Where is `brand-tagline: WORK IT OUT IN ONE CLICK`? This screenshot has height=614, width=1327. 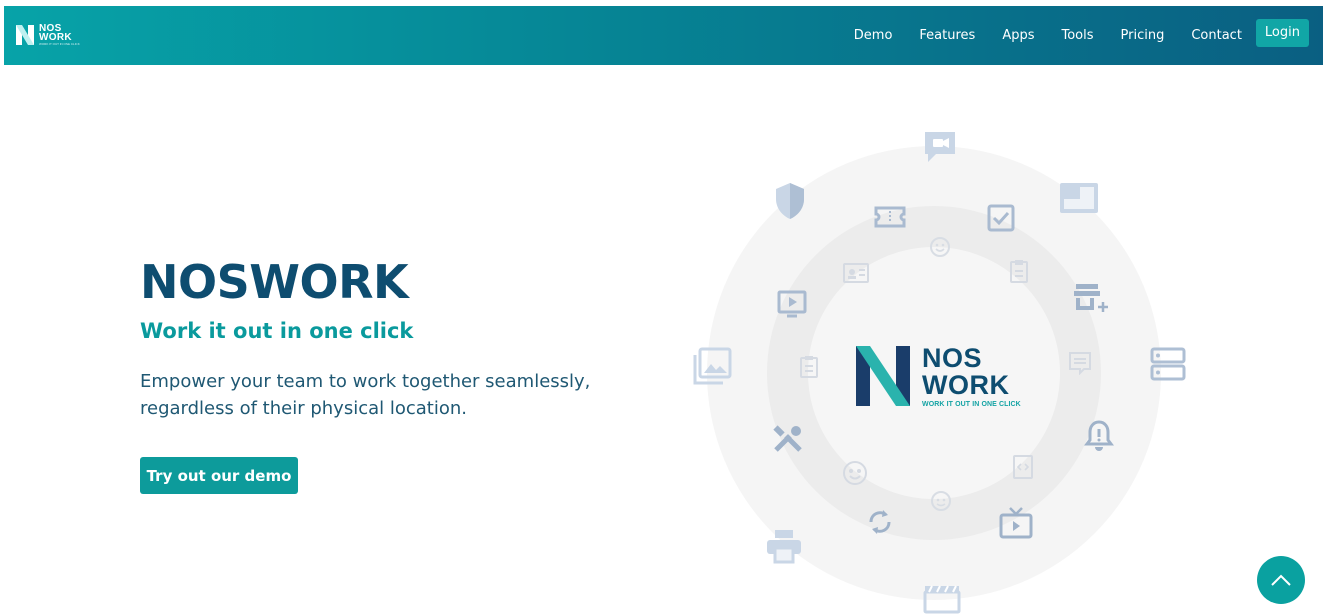
brand-tagline: WORK IT OUT IN ONE CLICK is located at coordinates (59, 44).